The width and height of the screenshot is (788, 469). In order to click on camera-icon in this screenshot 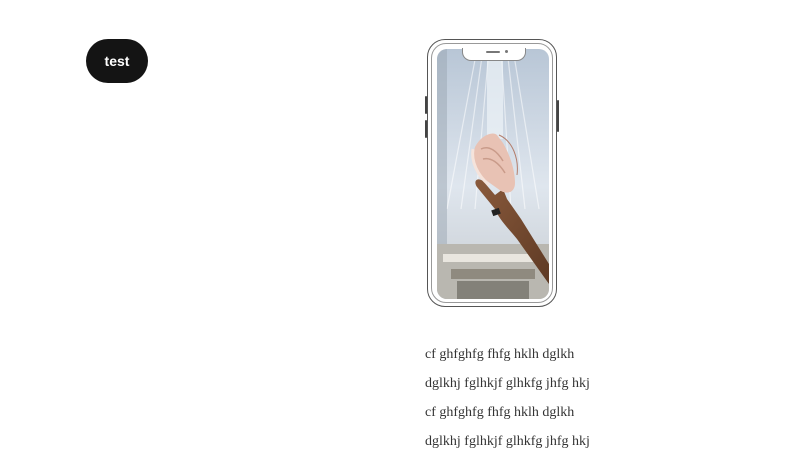, I will do `click(506, 51)`.